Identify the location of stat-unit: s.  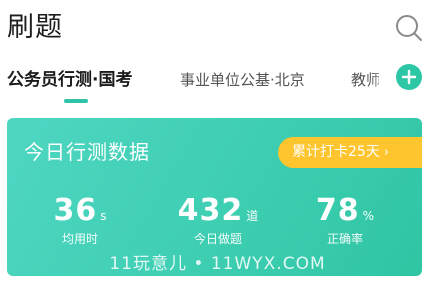
(103, 216).